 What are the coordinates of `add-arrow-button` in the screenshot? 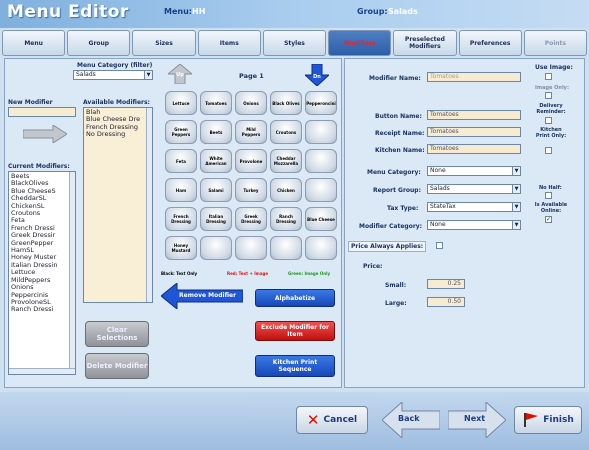 It's located at (45, 134).